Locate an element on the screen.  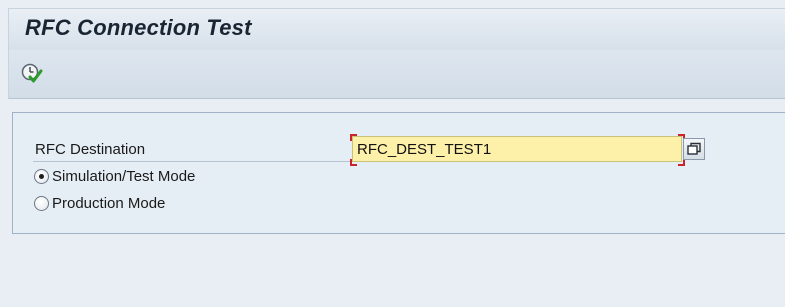
value-help-button is located at coordinates (694, 149).